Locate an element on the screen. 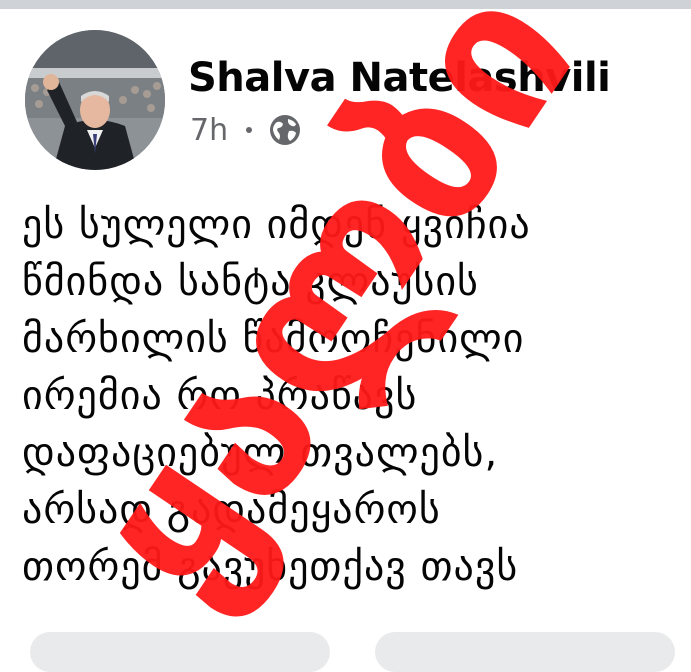  avatar is located at coordinates (95, 100).